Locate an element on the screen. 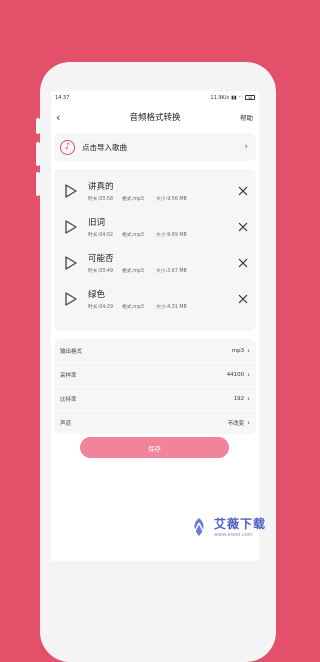 This screenshot has height=662, width=320. setting-value: 不改变 is located at coordinates (236, 423).